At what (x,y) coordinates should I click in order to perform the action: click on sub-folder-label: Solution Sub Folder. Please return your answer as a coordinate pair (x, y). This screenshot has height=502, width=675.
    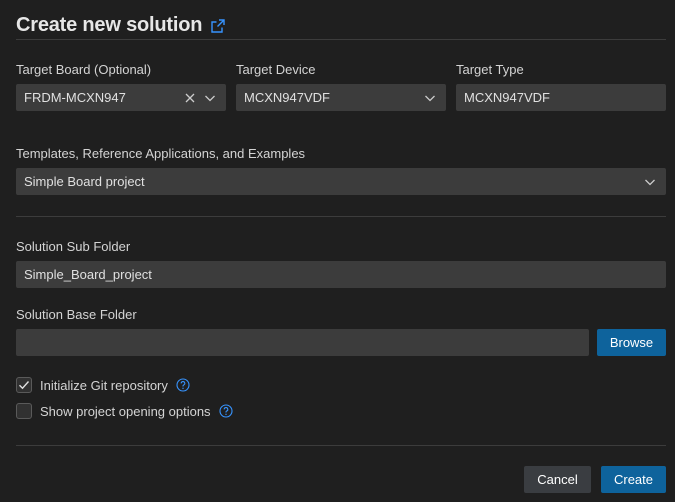
    Looking at the image, I should click on (73, 246).